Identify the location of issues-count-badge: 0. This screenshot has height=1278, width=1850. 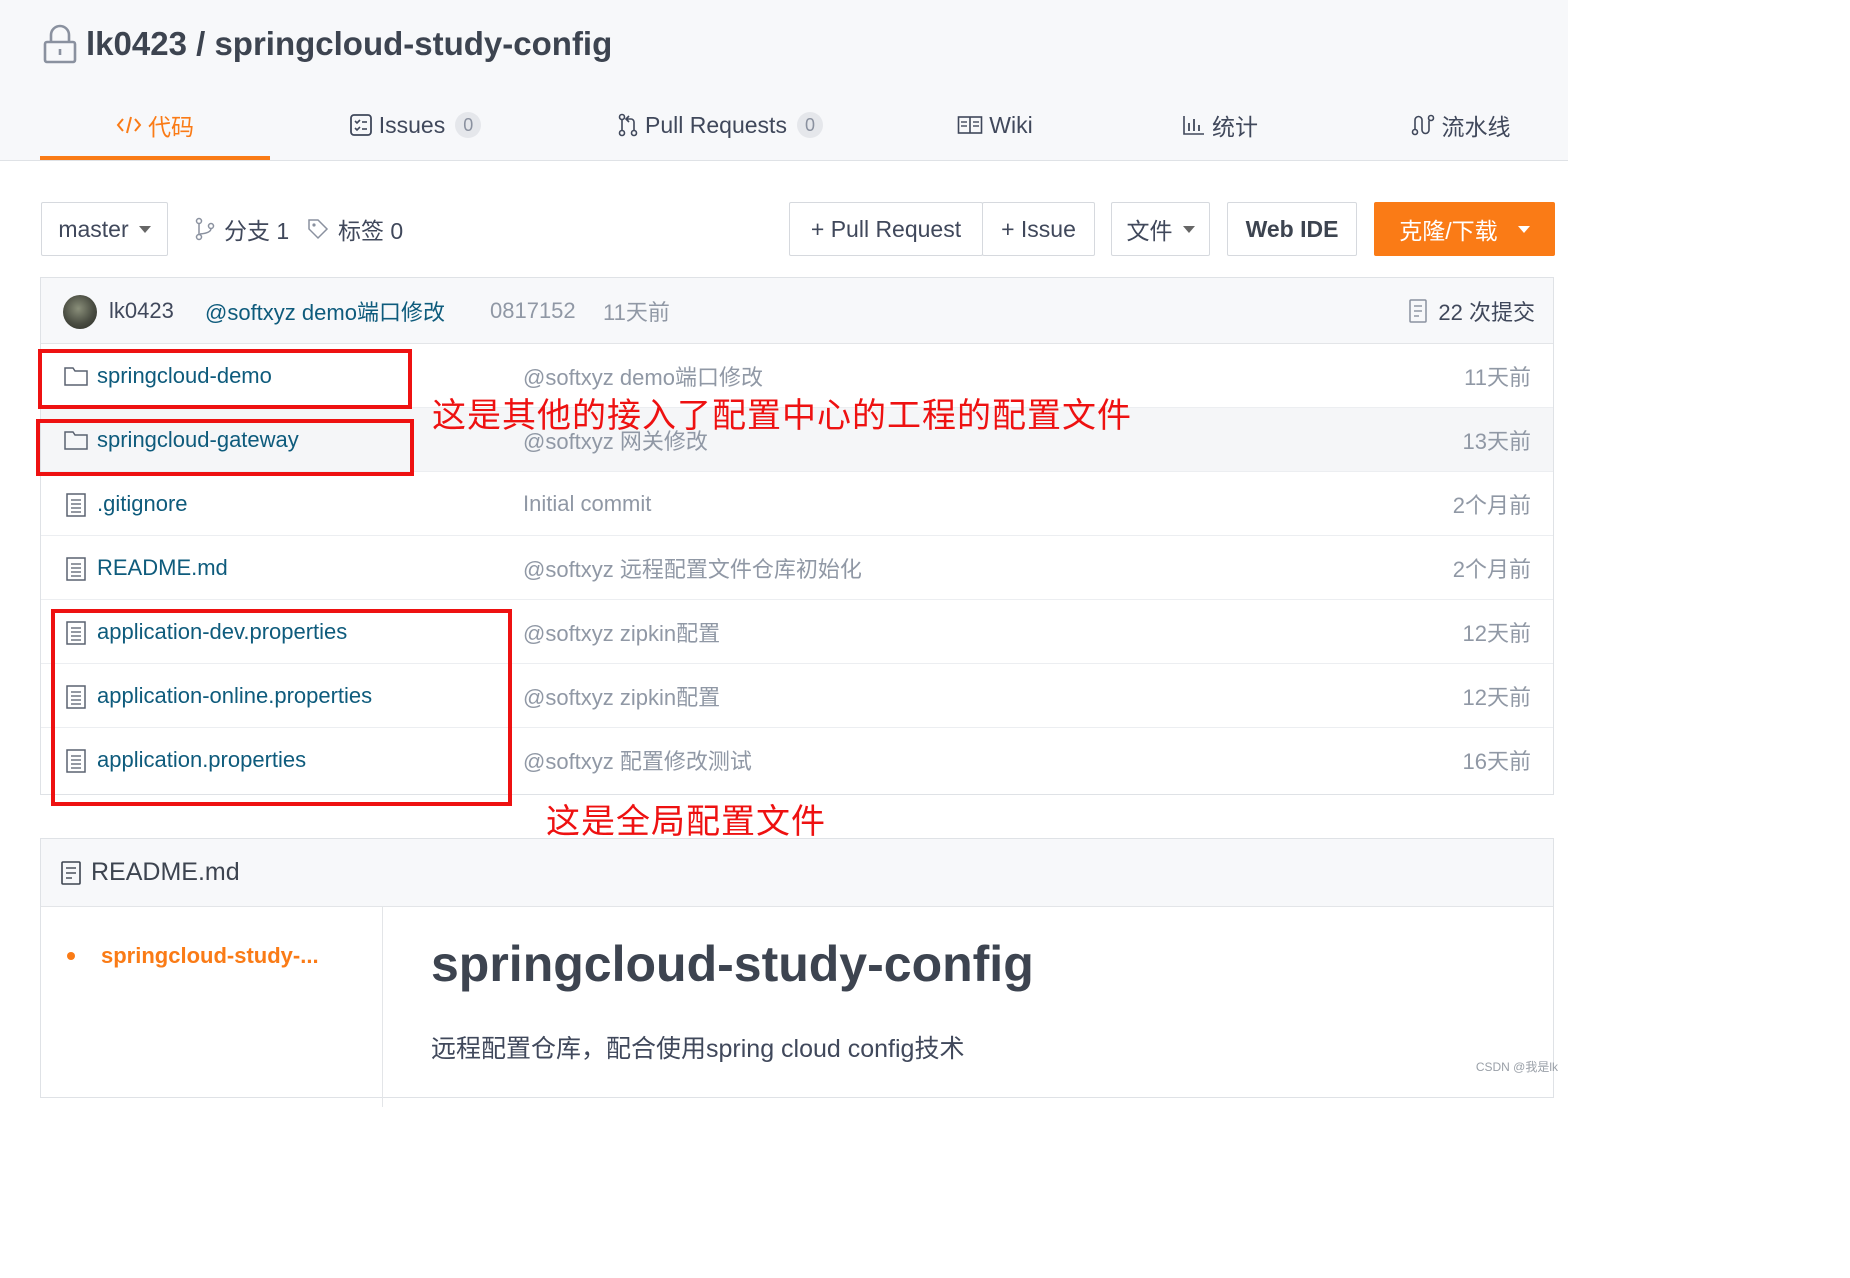
(468, 125).